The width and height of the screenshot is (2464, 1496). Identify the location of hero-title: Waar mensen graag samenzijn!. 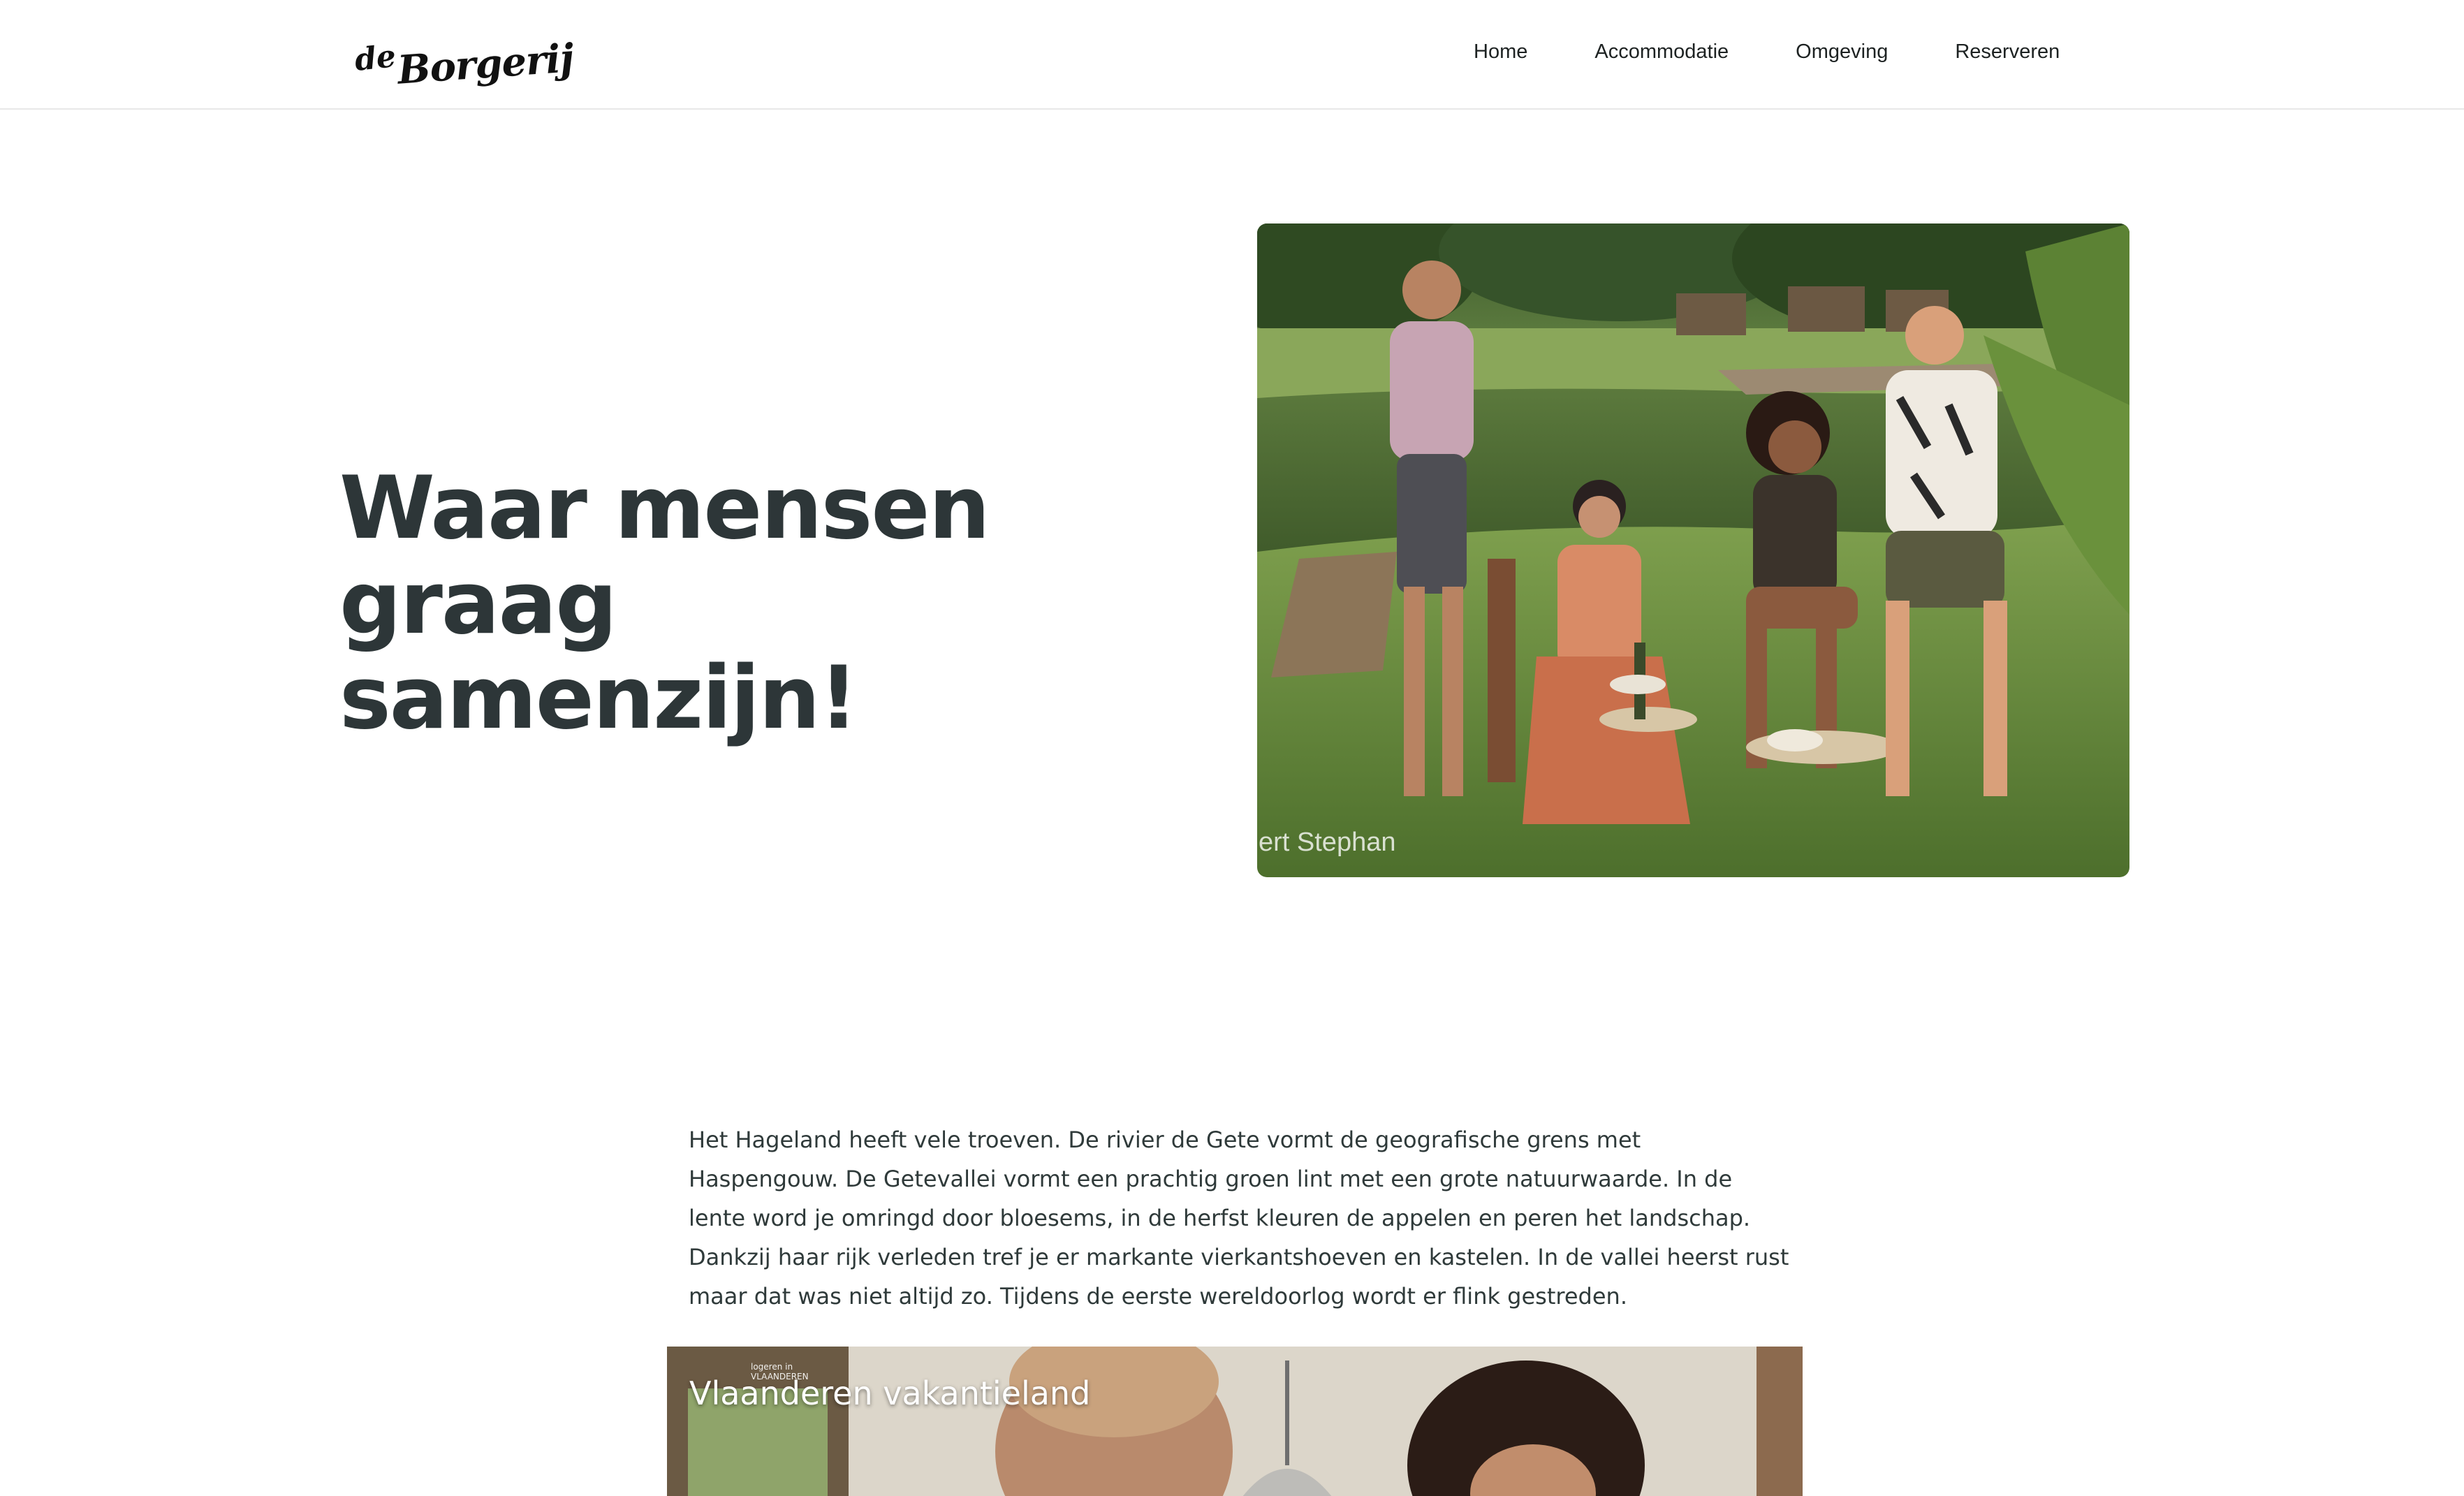
(723, 603).